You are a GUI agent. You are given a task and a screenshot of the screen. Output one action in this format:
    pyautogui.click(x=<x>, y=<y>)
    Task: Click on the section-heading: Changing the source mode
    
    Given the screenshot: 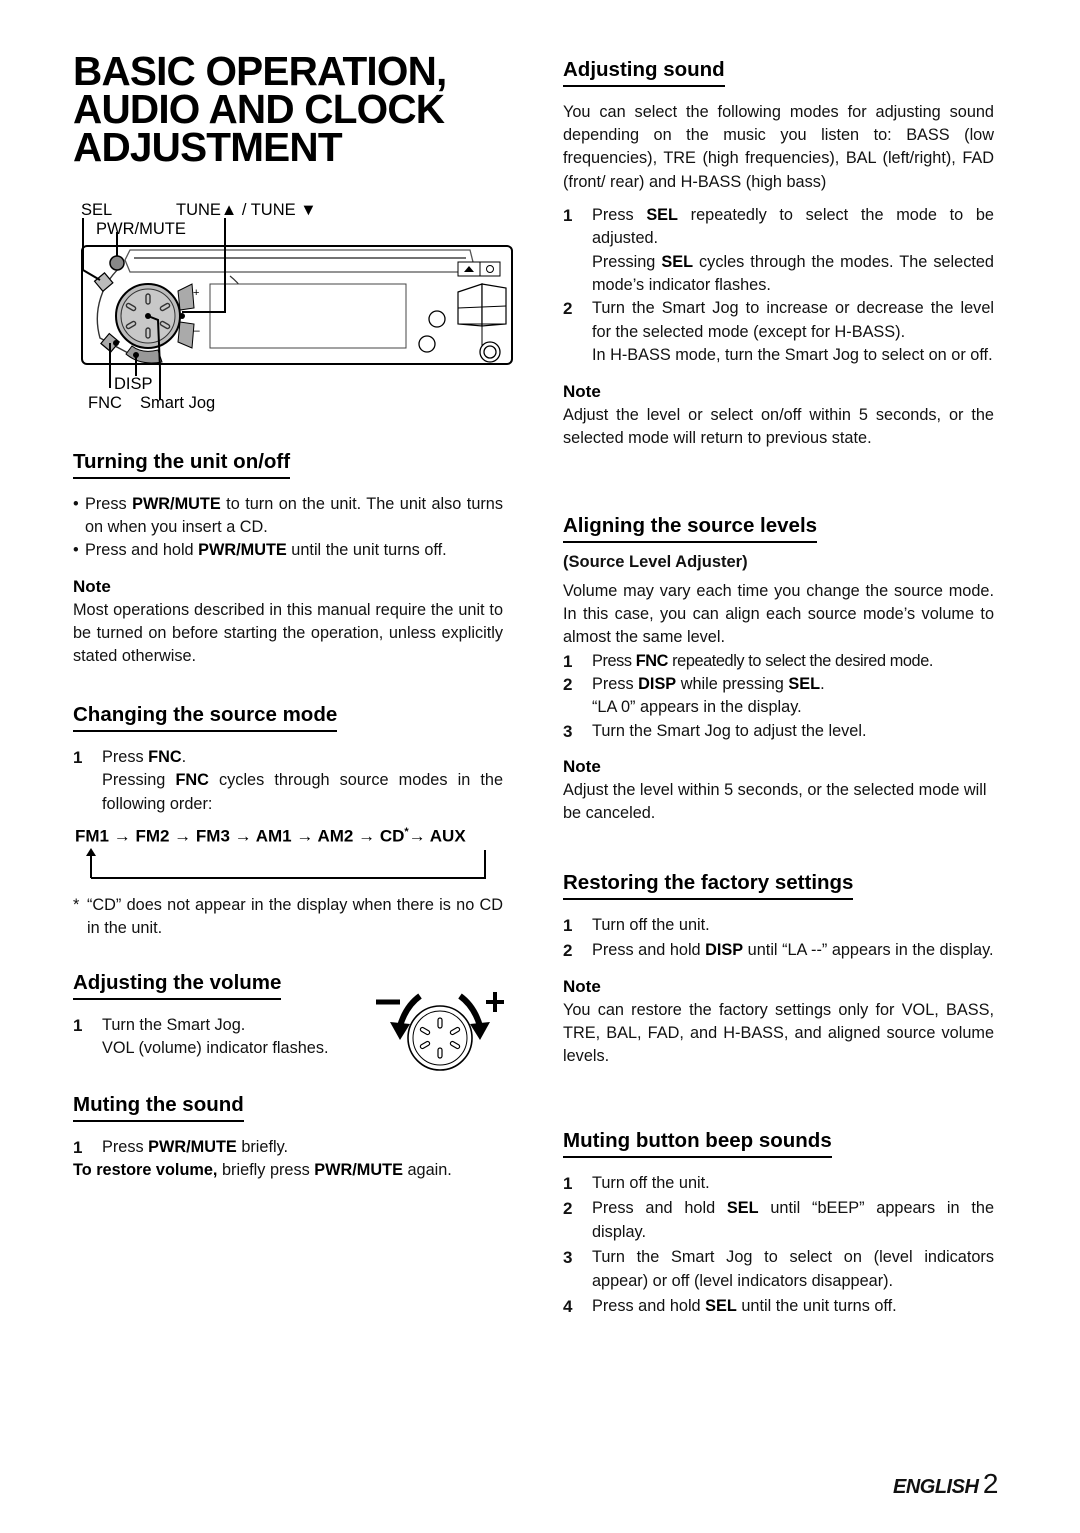 What is the action you would take?
    pyautogui.click(x=205, y=717)
    